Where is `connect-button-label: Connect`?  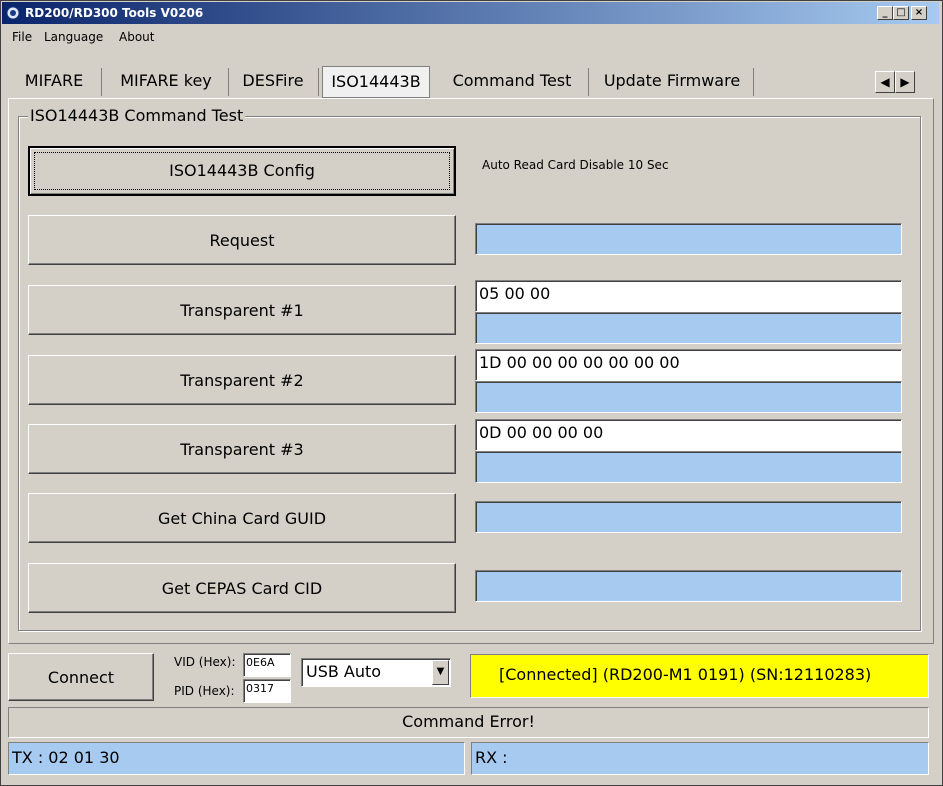
connect-button-label: Connect is located at coordinates (81, 677).